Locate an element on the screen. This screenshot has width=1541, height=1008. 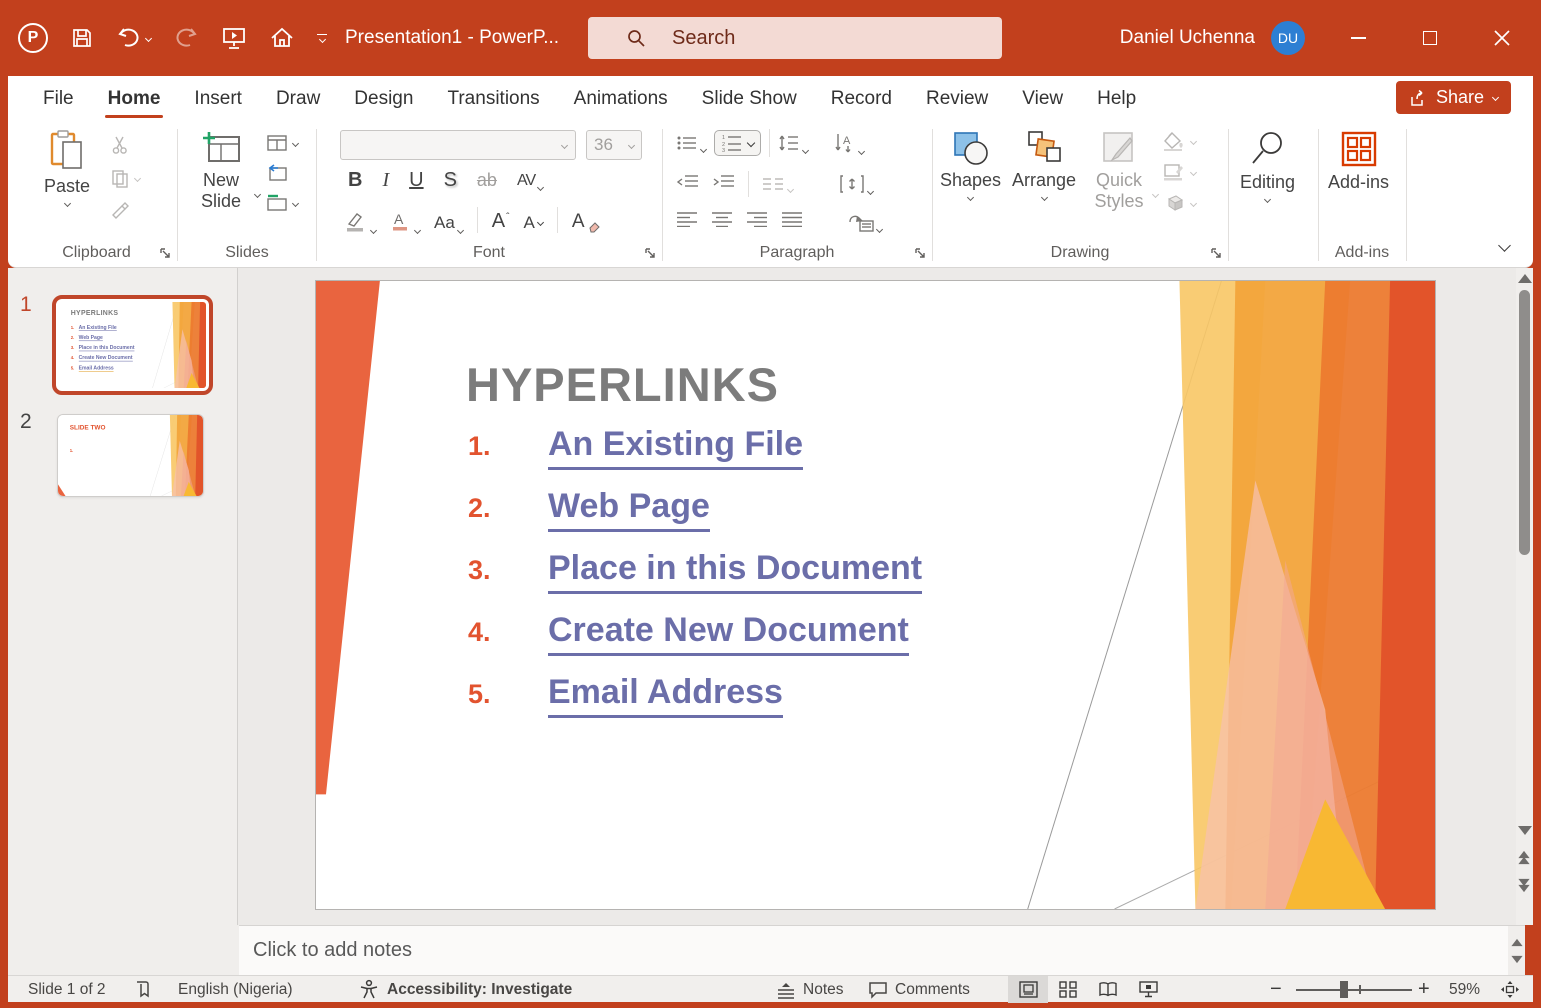
slide-layout-button is located at coordinates (283, 143).